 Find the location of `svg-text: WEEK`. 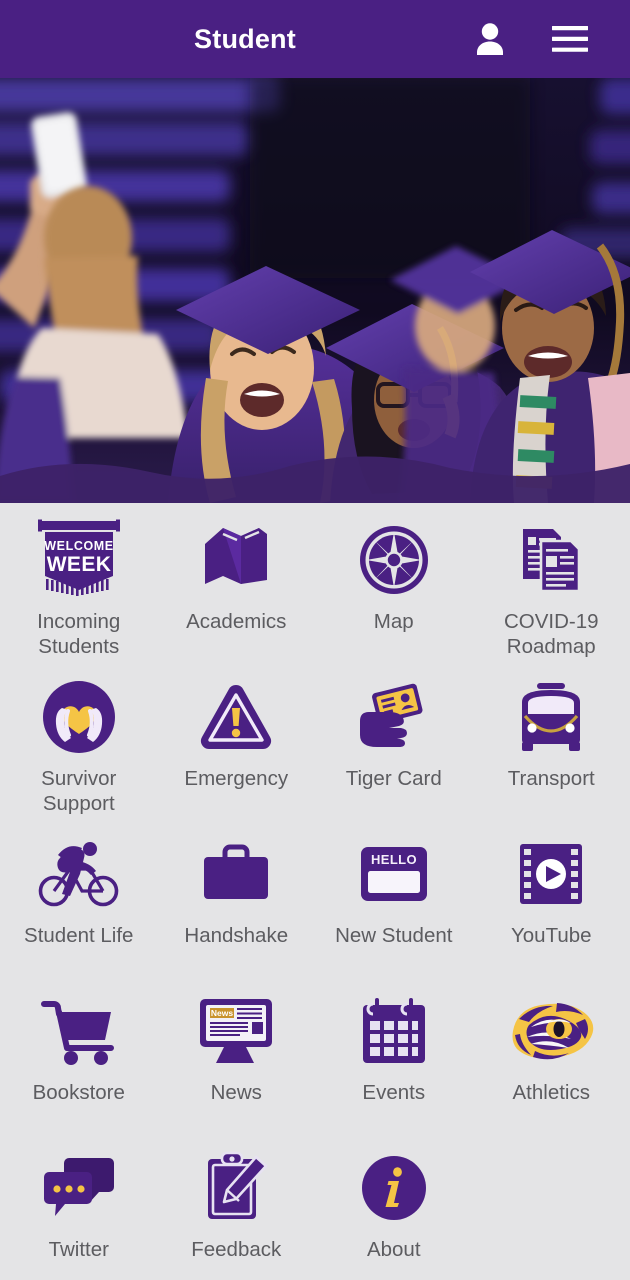

svg-text: WEEK is located at coordinates (78, 564).